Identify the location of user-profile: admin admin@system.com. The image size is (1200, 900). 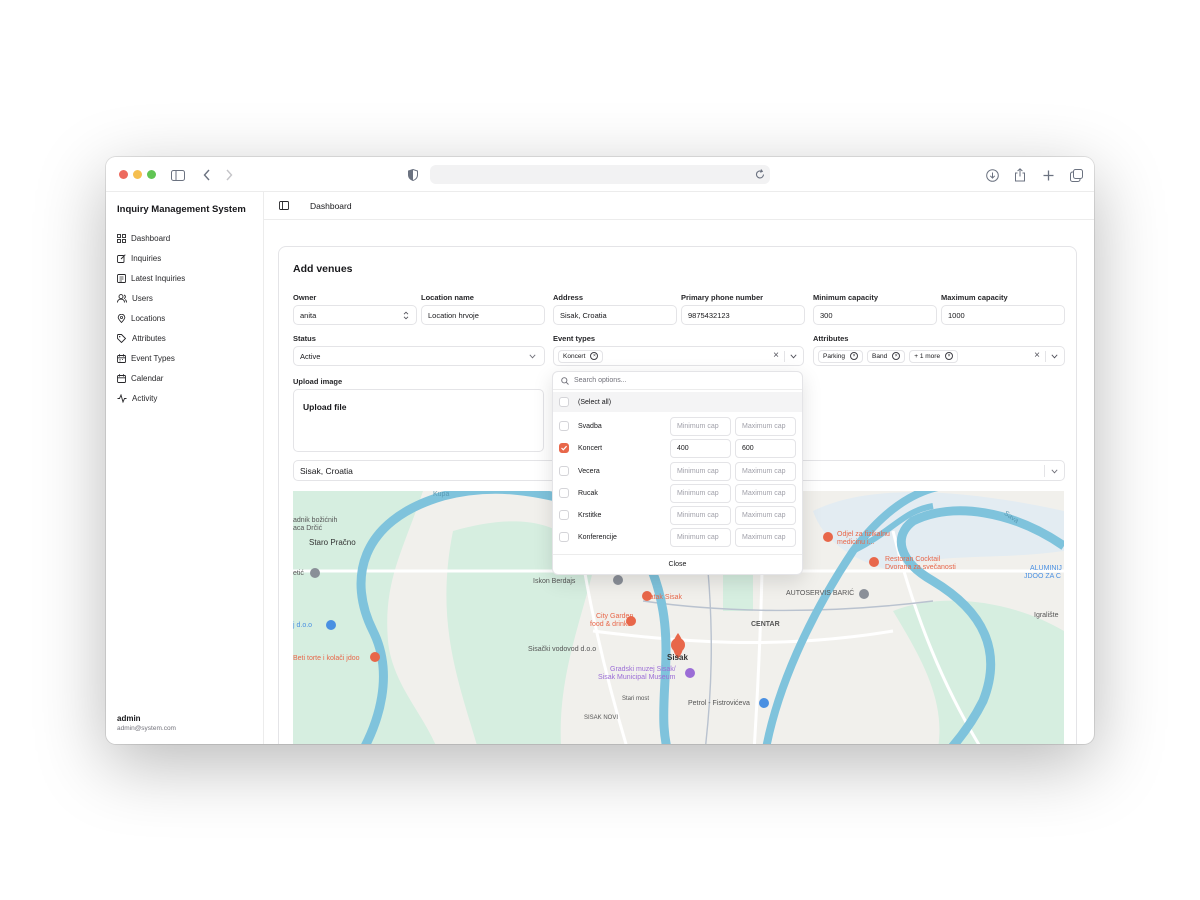
(146, 723).